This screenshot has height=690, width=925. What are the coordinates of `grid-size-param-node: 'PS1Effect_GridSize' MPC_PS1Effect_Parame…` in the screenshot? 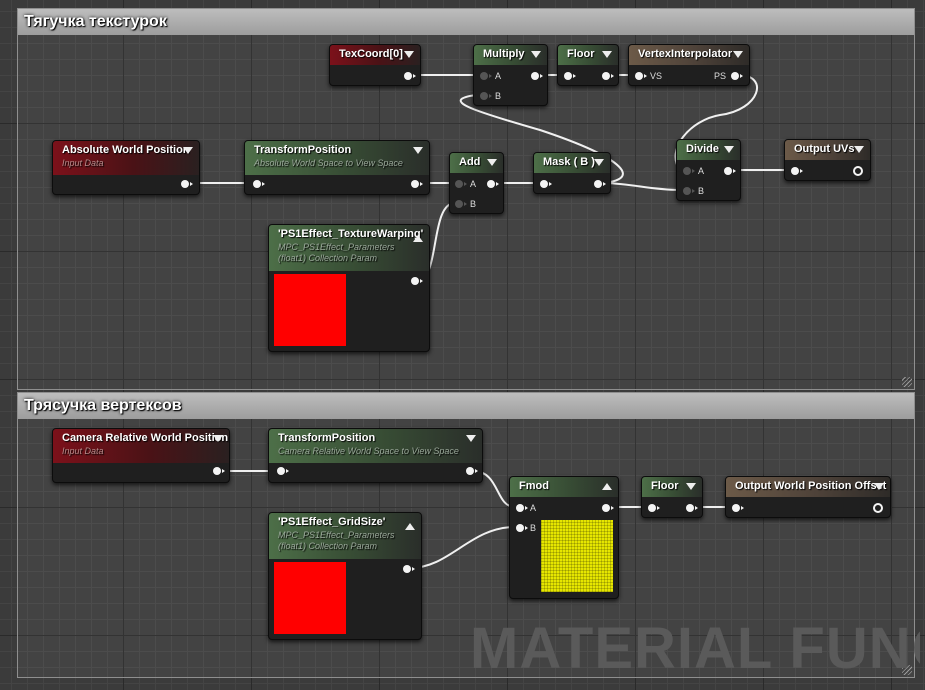 It's located at (345, 576).